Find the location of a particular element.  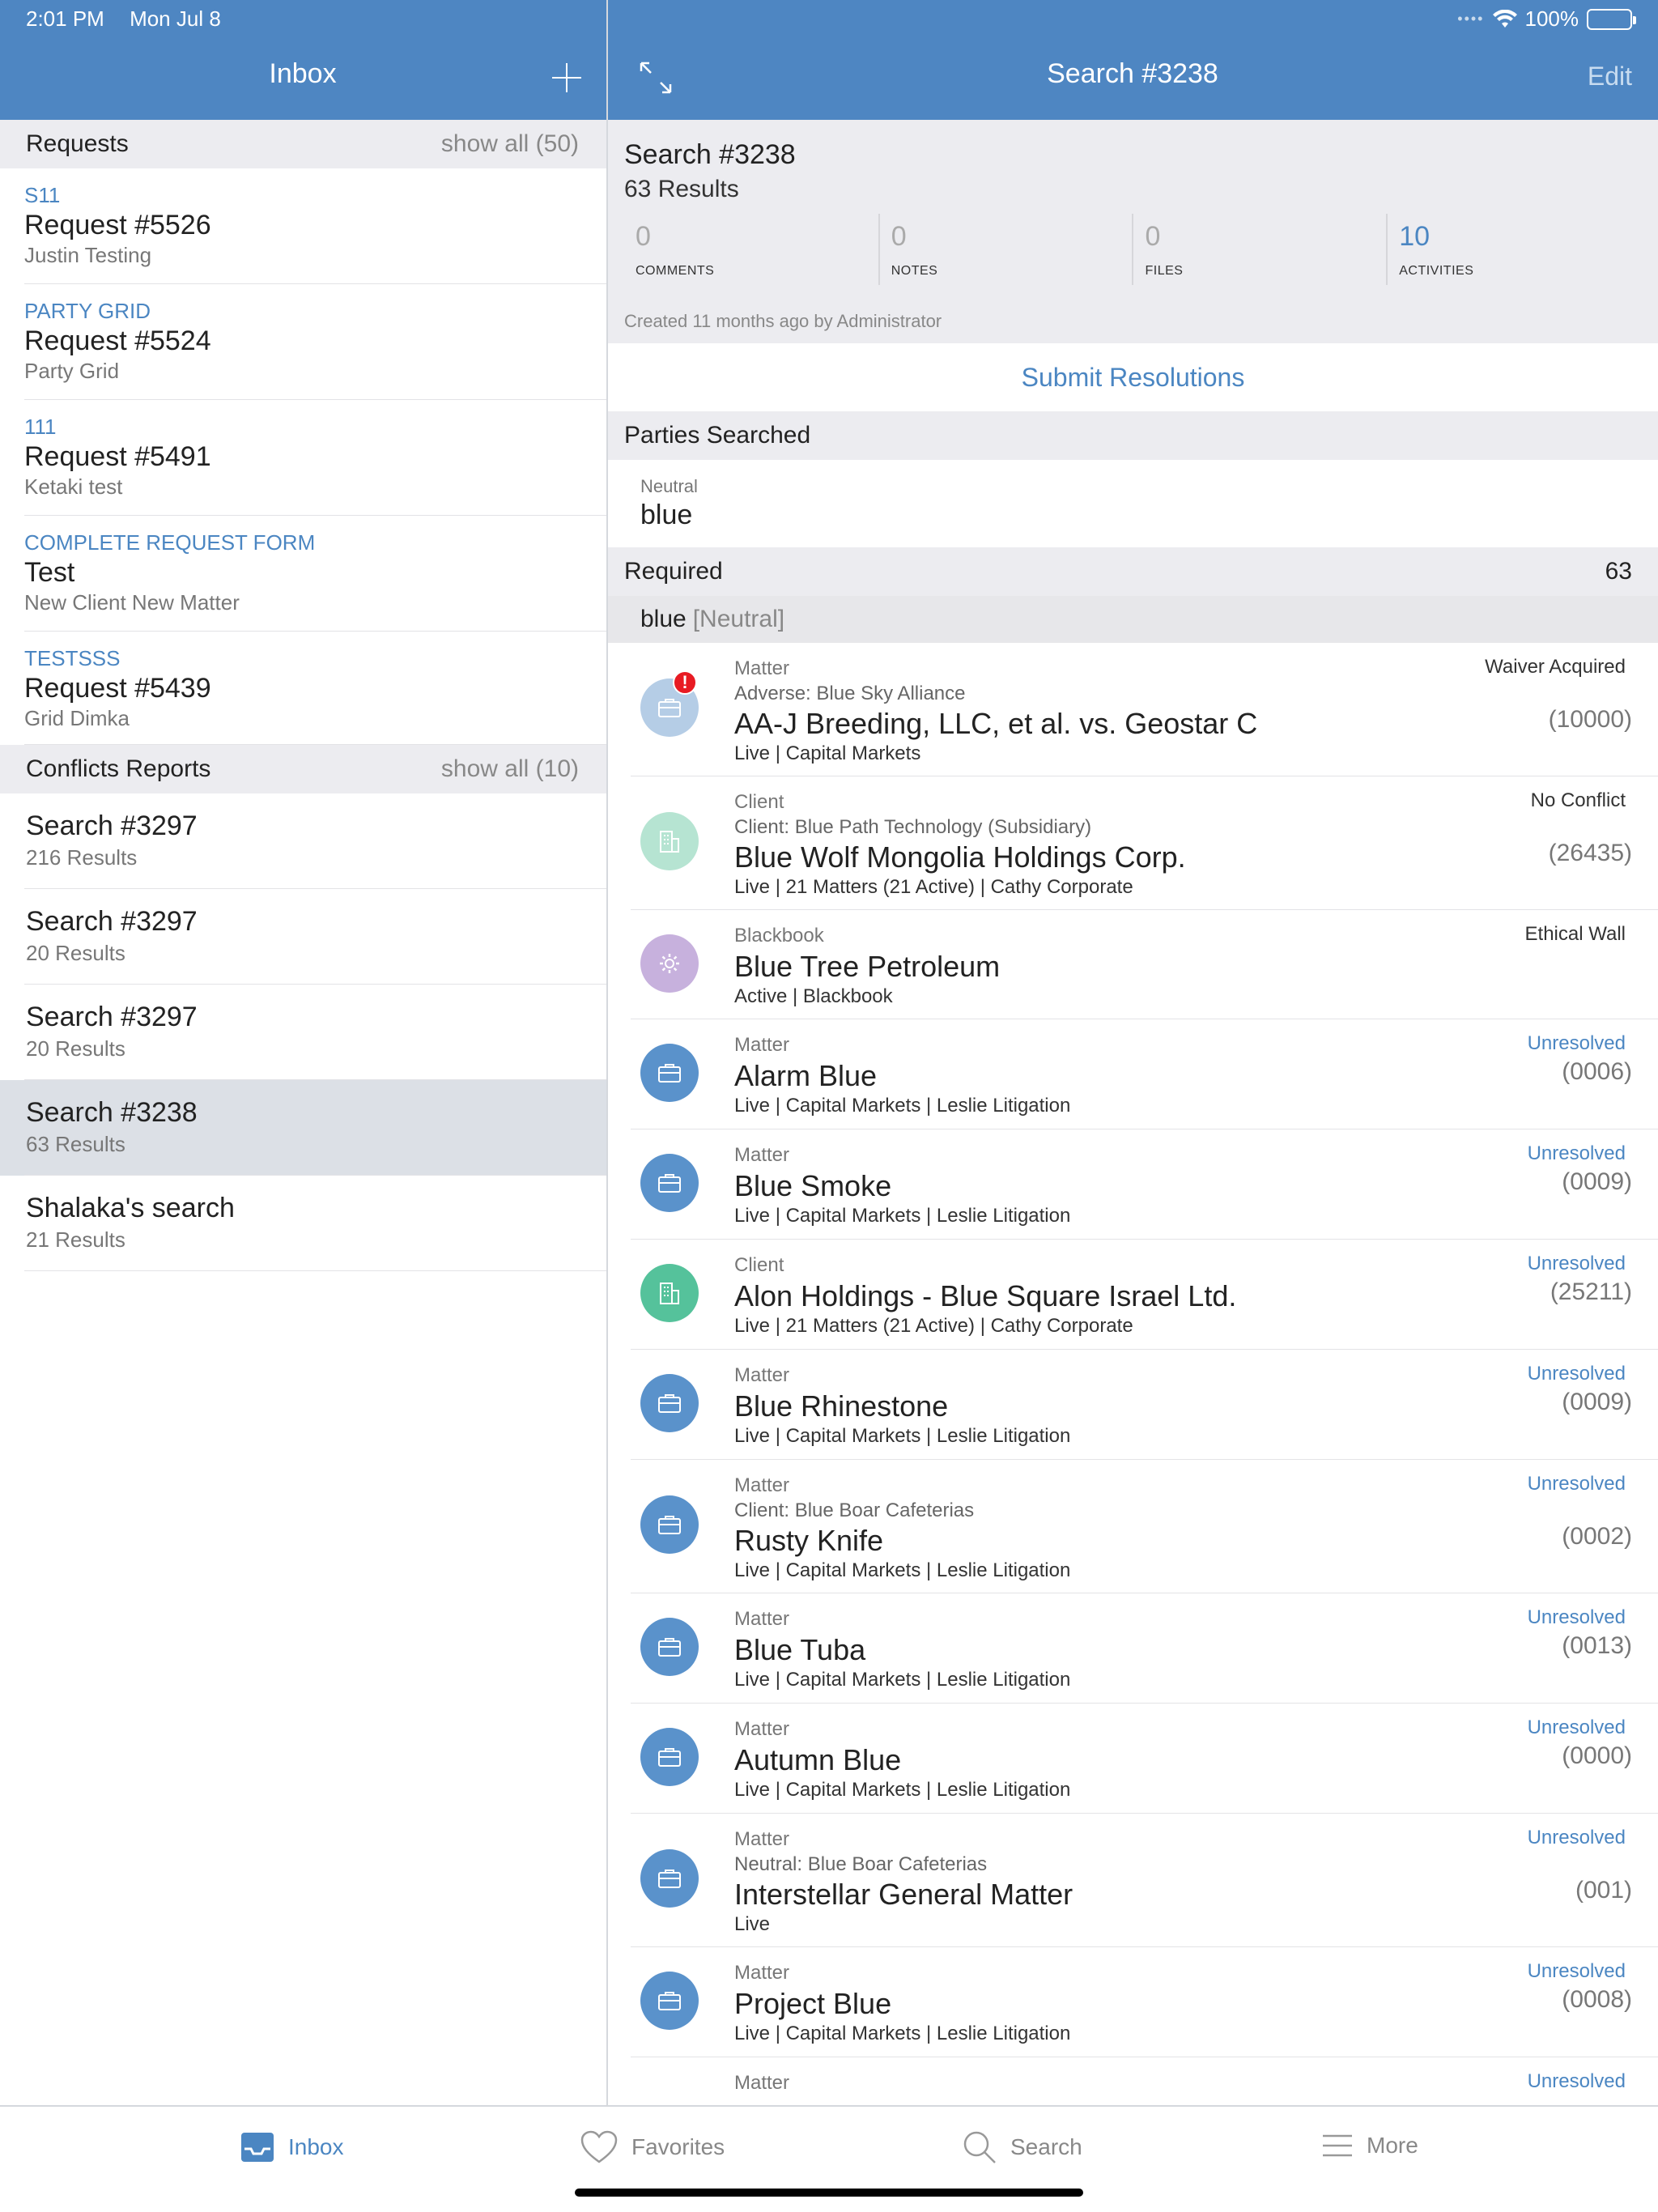

result-avatar is located at coordinates (669, 1757).